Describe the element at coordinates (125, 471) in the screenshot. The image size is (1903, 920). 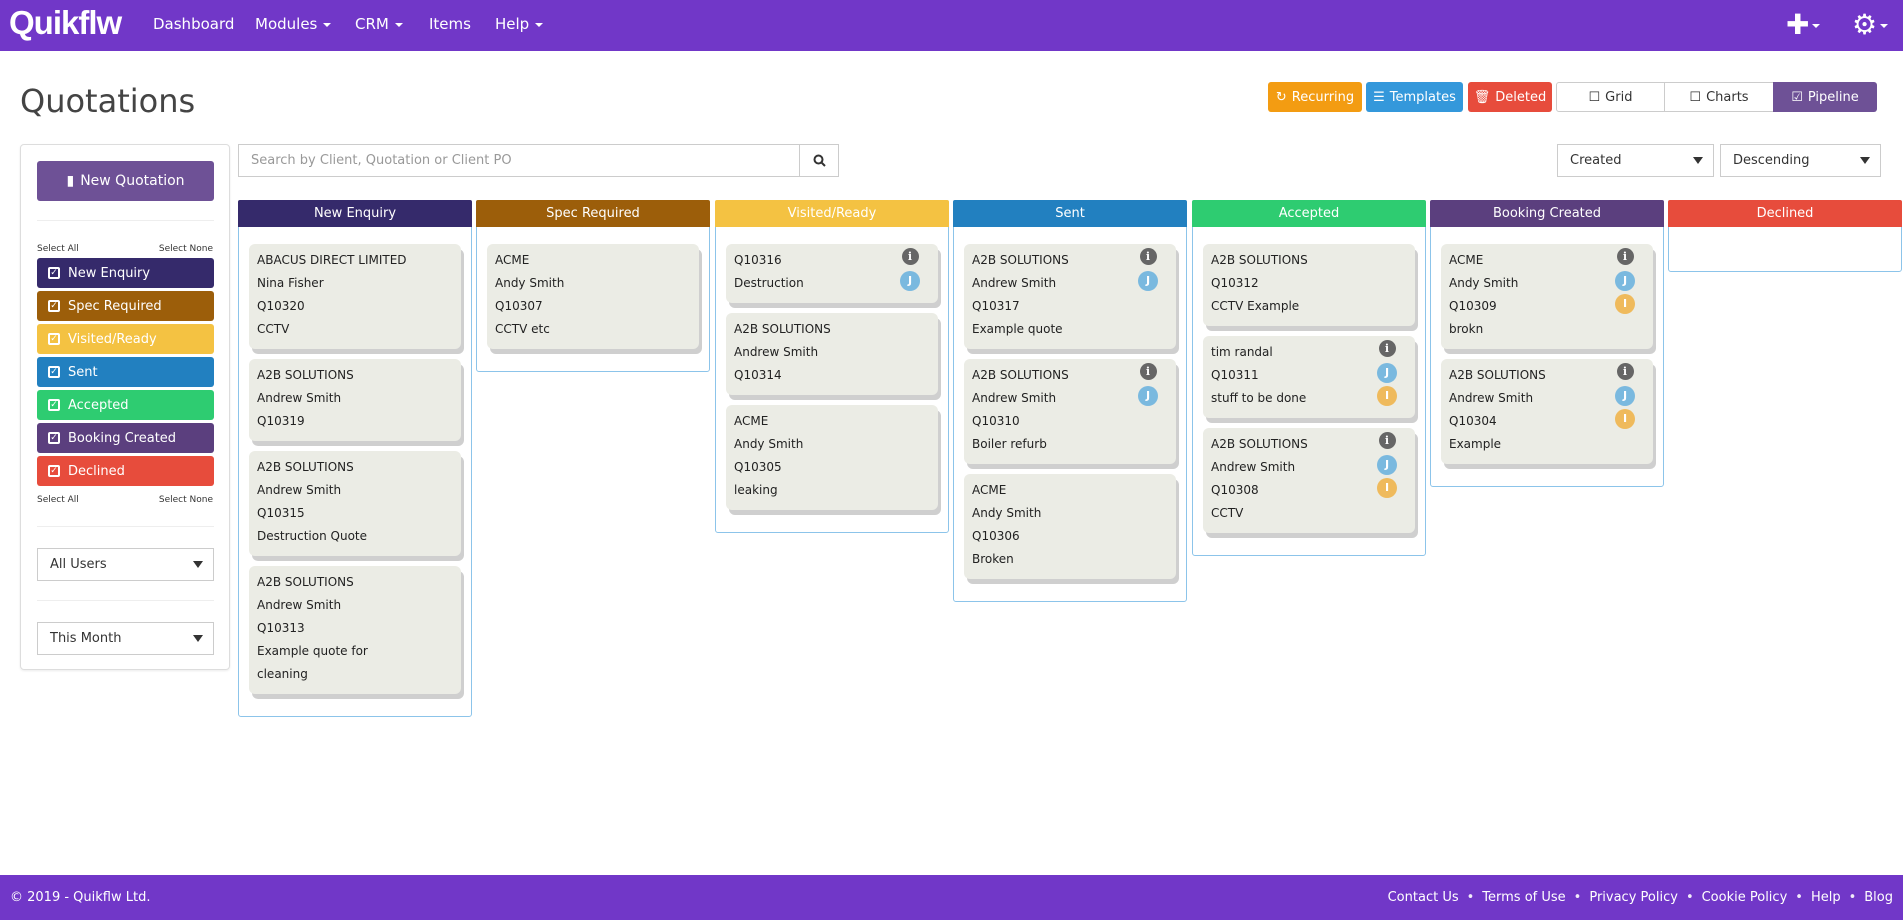
I see `status-filter-declined: ✓ Declined` at that location.